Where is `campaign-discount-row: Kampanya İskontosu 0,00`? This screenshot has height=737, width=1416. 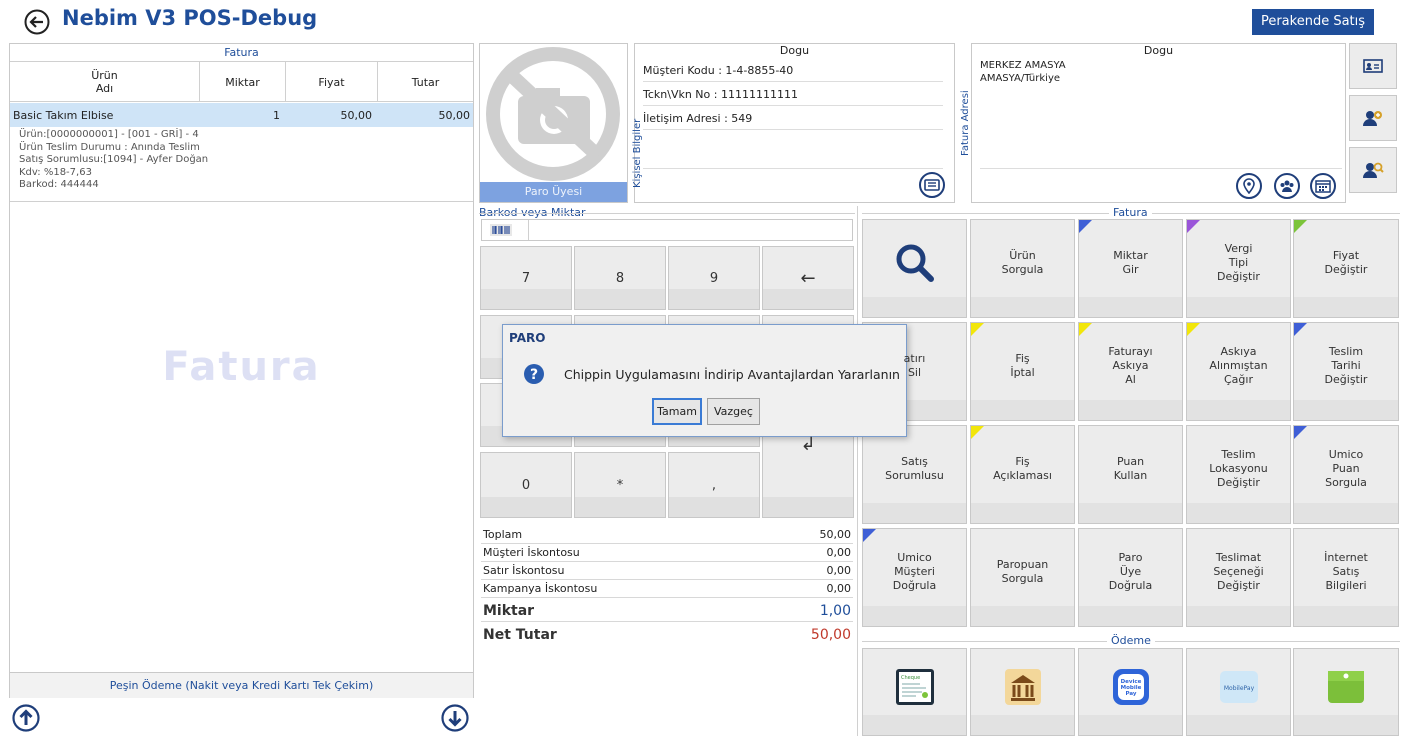
campaign-discount-row: Kampanya İskontosu 0,00 is located at coordinates (667, 589).